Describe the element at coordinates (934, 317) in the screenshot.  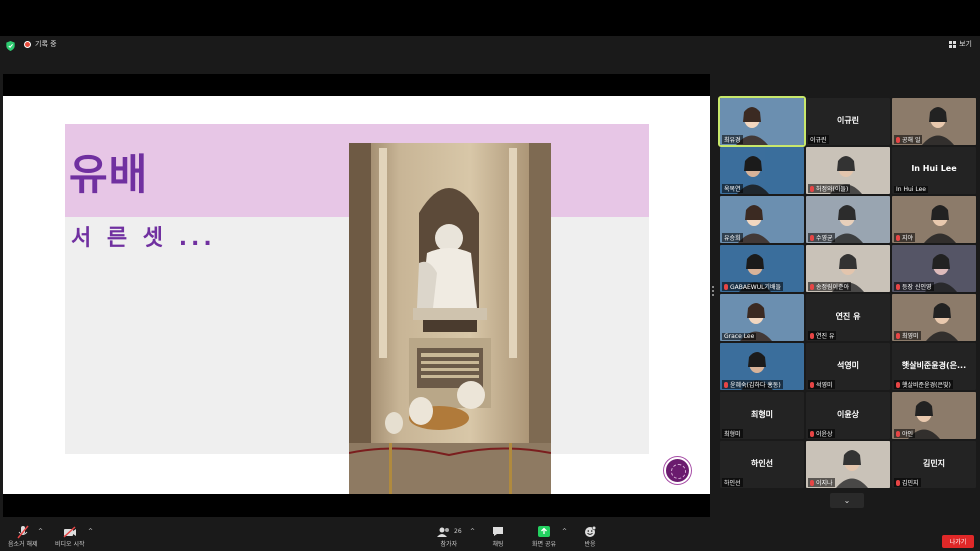
I see `participant-tile: 최영미` at that location.